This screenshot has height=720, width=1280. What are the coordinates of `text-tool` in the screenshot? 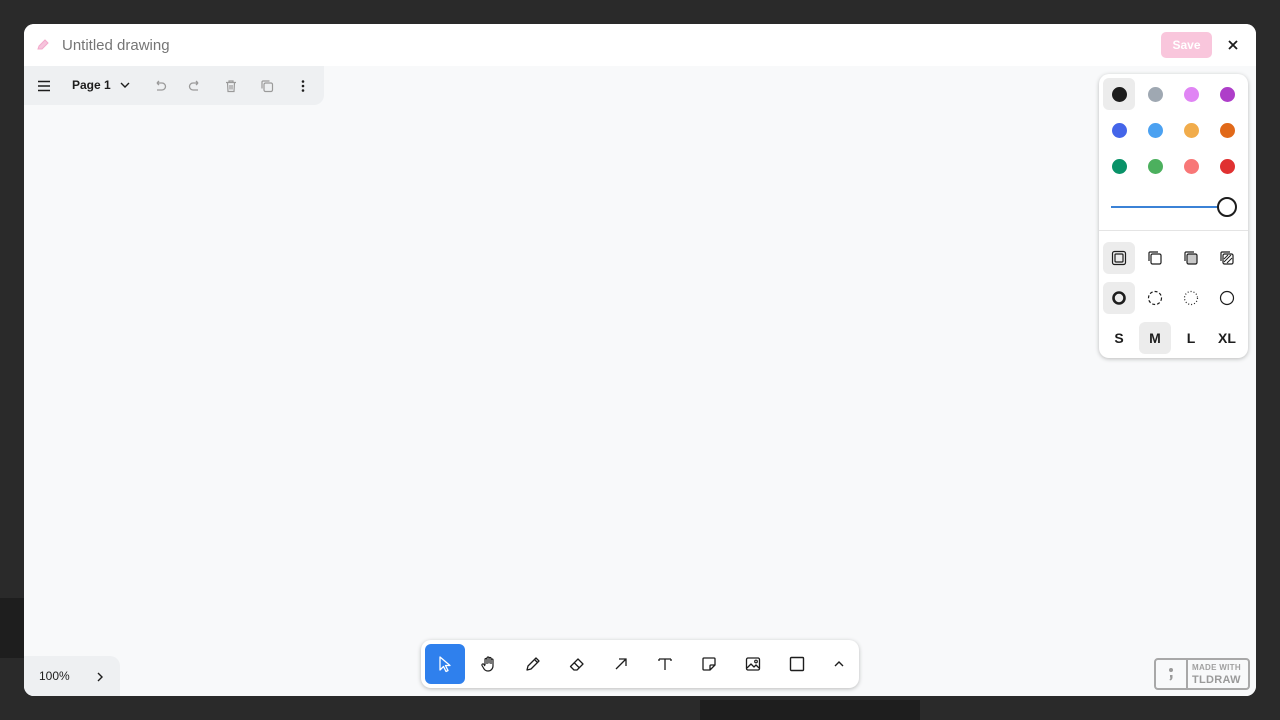 It's located at (665, 664).